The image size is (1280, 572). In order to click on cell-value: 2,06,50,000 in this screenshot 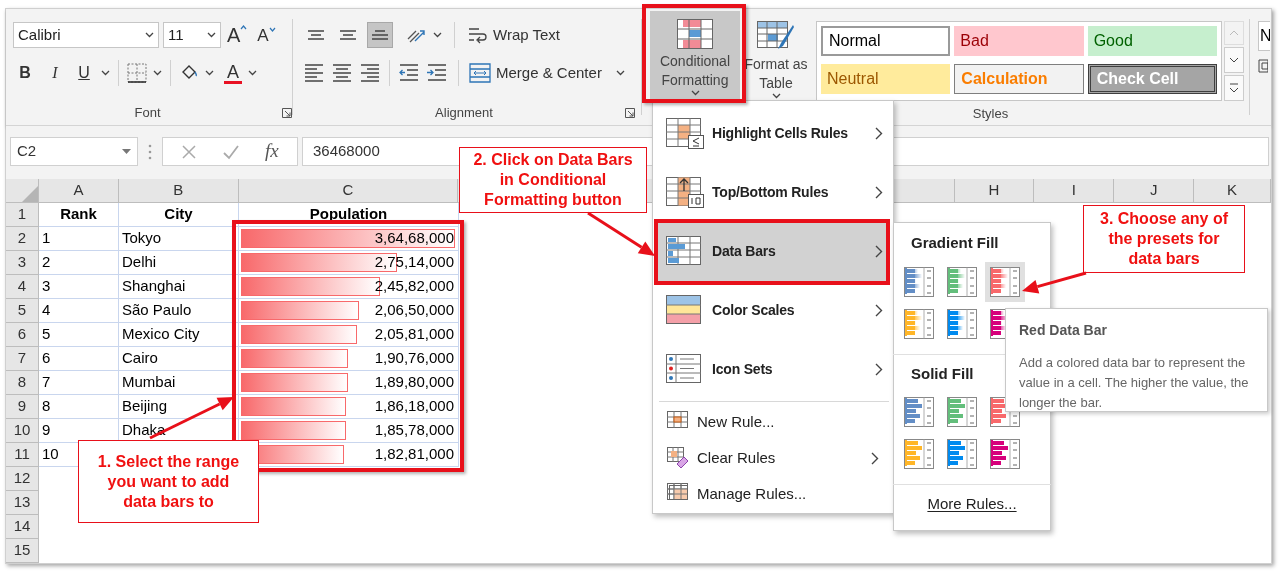, I will do `click(414, 310)`.